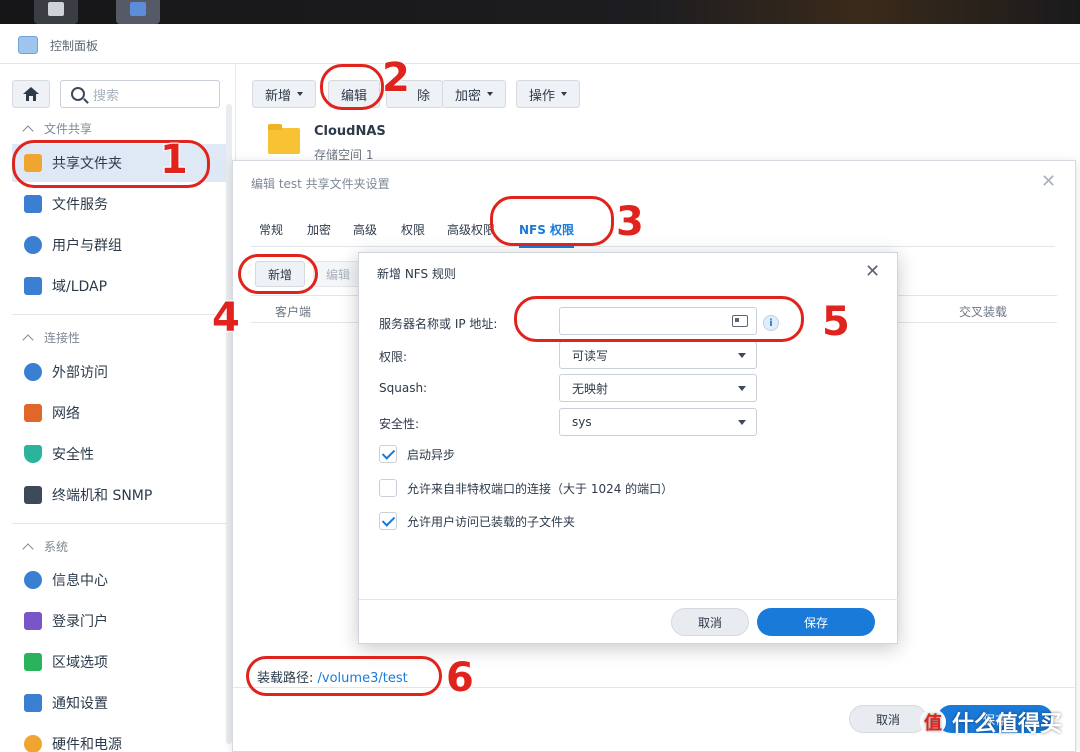 This screenshot has width=1080, height=752. What do you see at coordinates (174, 160) in the screenshot?
I see `annotation-number-1: 1` at bounding box center [174, 160].